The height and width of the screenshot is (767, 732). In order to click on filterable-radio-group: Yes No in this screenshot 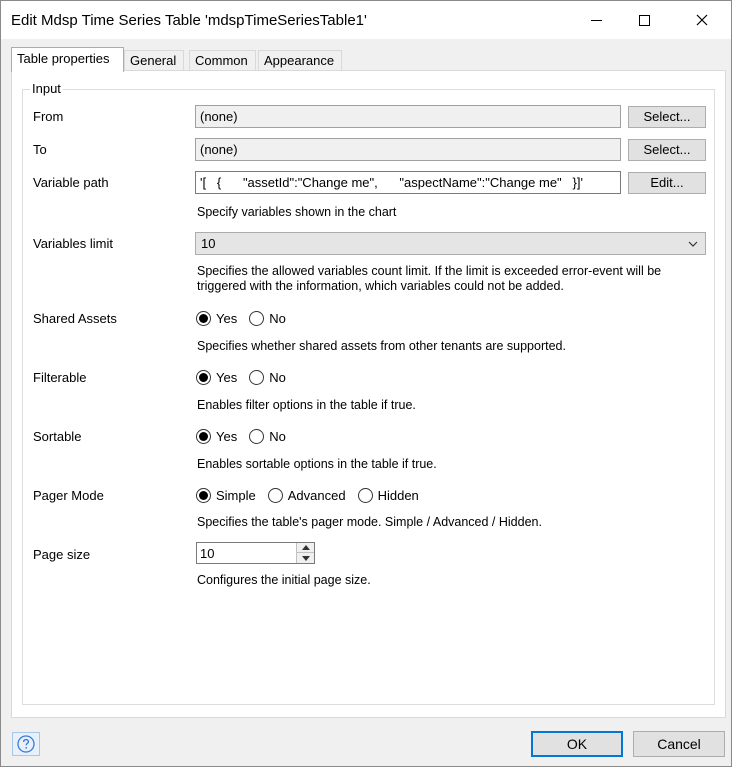, I will do `click(247, 377)`.